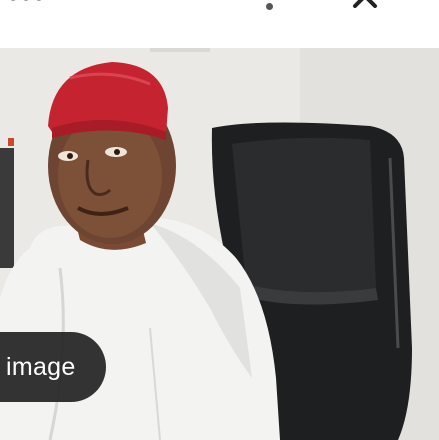 The image size is (439, 440). What do you see at coordinates (219, 24) in the screenshot?
I see `top-bar: ~~~` at bounding box center [219, 24].